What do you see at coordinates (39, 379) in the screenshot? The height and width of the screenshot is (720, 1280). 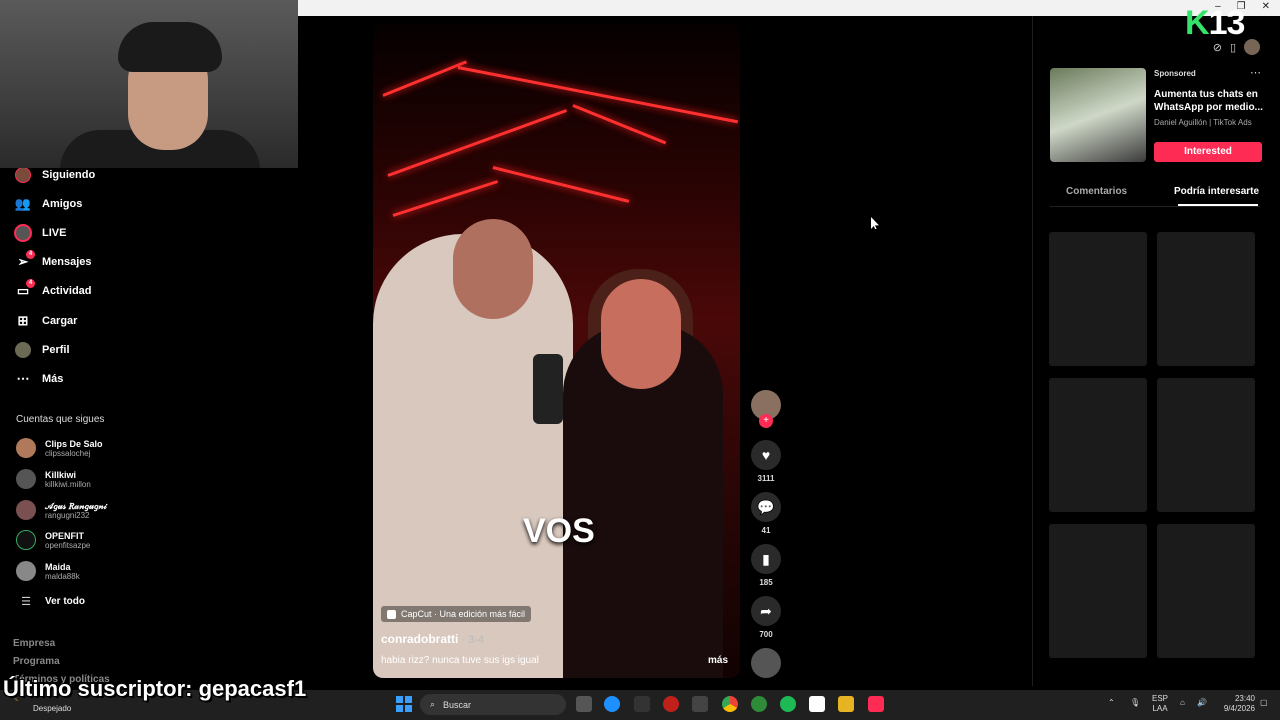 I see `nav-more: ⋯ Más` at bounding box center [39, 379].